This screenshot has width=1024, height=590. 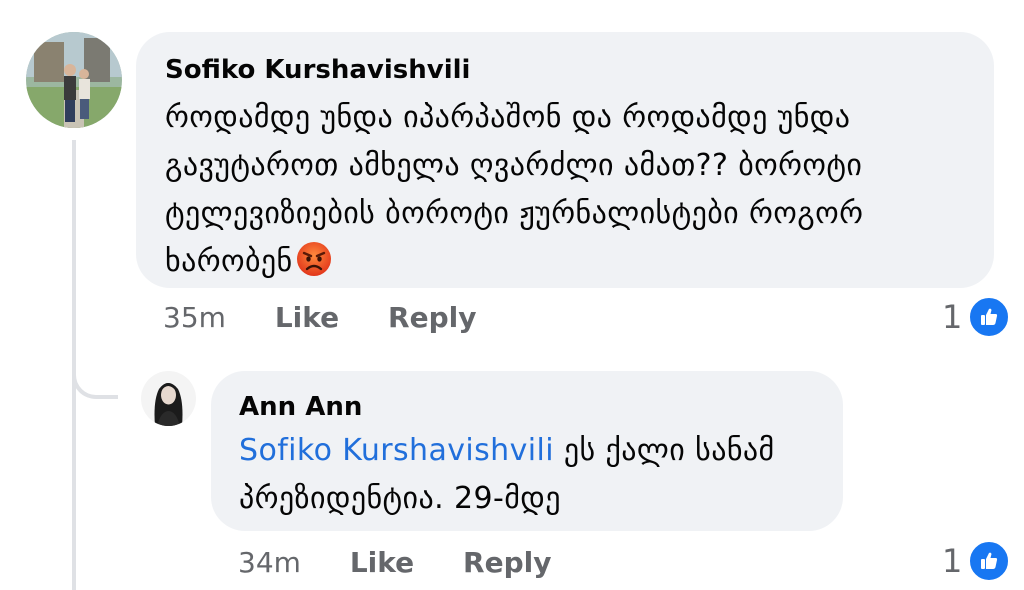 What do you see at coordinates (194, 318) in the screenshot?
I see `comment-time: 35m` at bounding box center [194, 318].